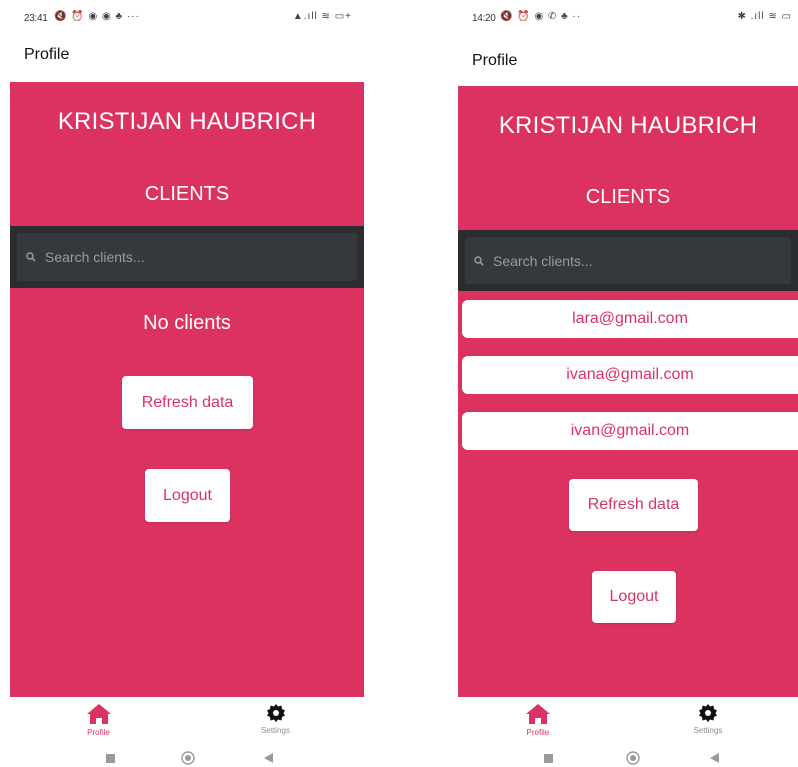 This screenshot has height=767, width=798. I want to click on status-time: 14:20, so click(484, 18).